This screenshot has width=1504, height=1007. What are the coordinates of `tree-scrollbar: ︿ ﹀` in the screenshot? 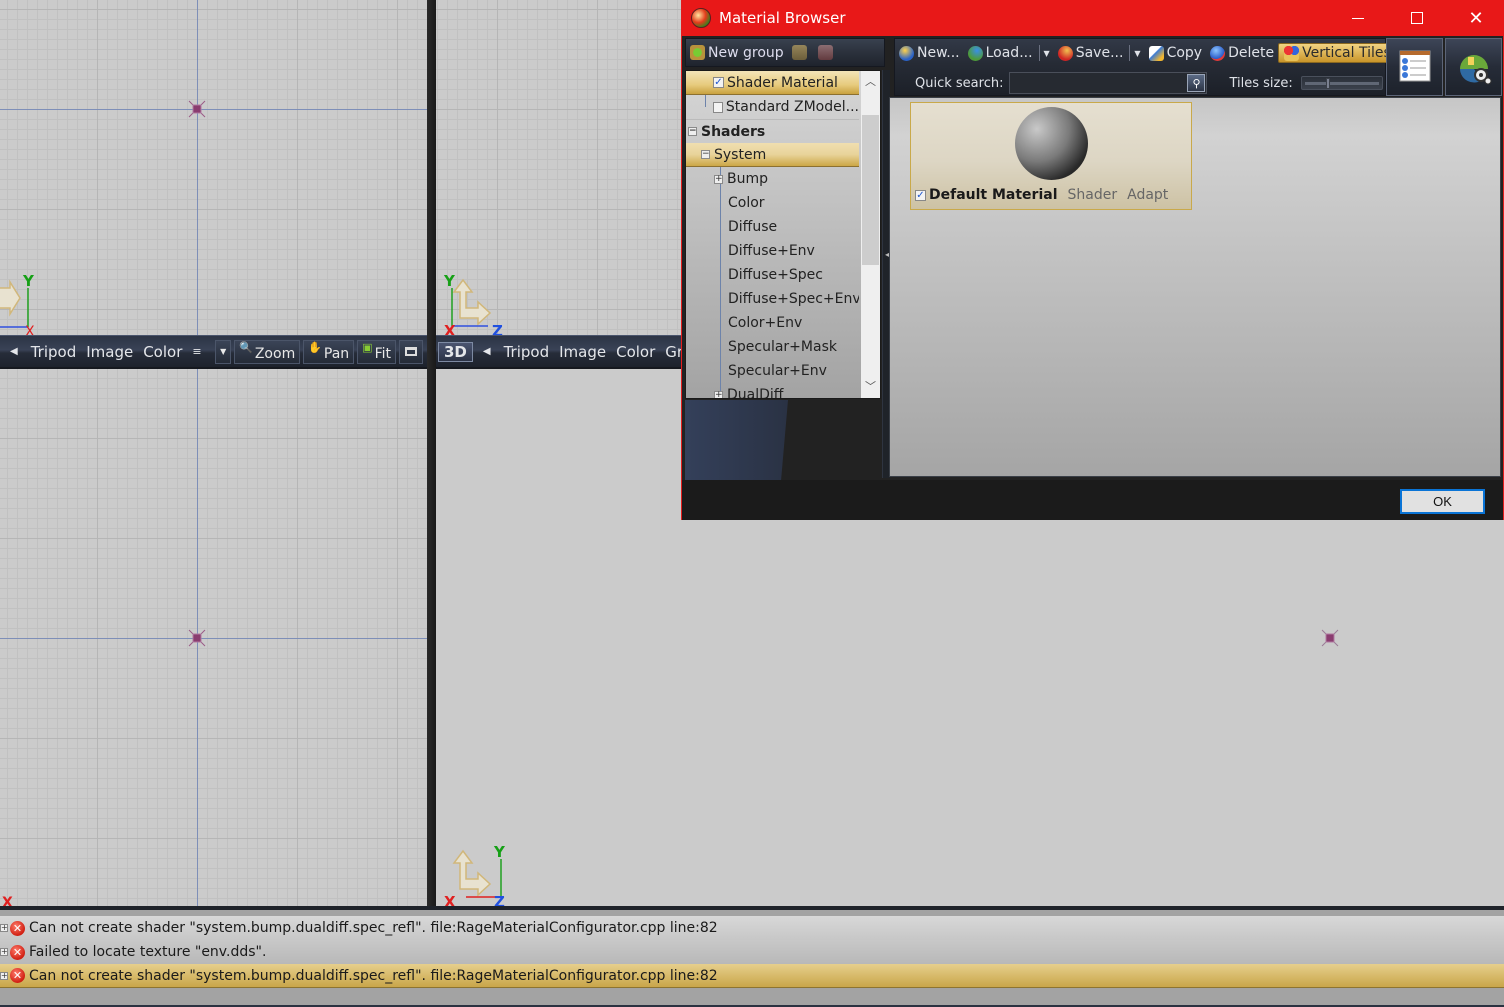 It's located at (870, 234).